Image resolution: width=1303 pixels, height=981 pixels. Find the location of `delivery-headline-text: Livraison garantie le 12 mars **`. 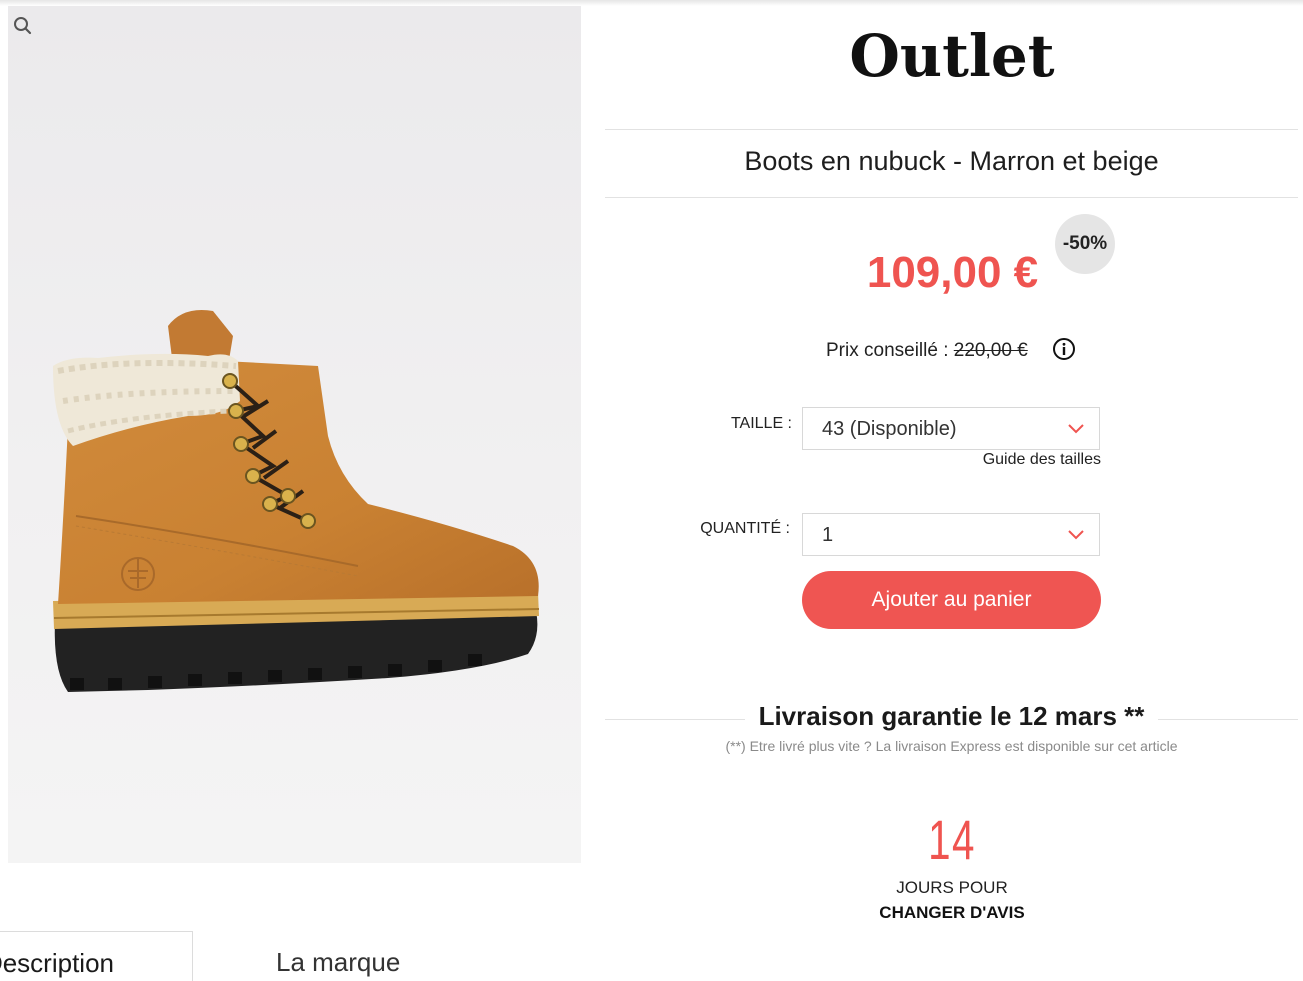

delivery-headline-text: Livraison garantie le 12 mars ** is located at coordinates (951, 716).